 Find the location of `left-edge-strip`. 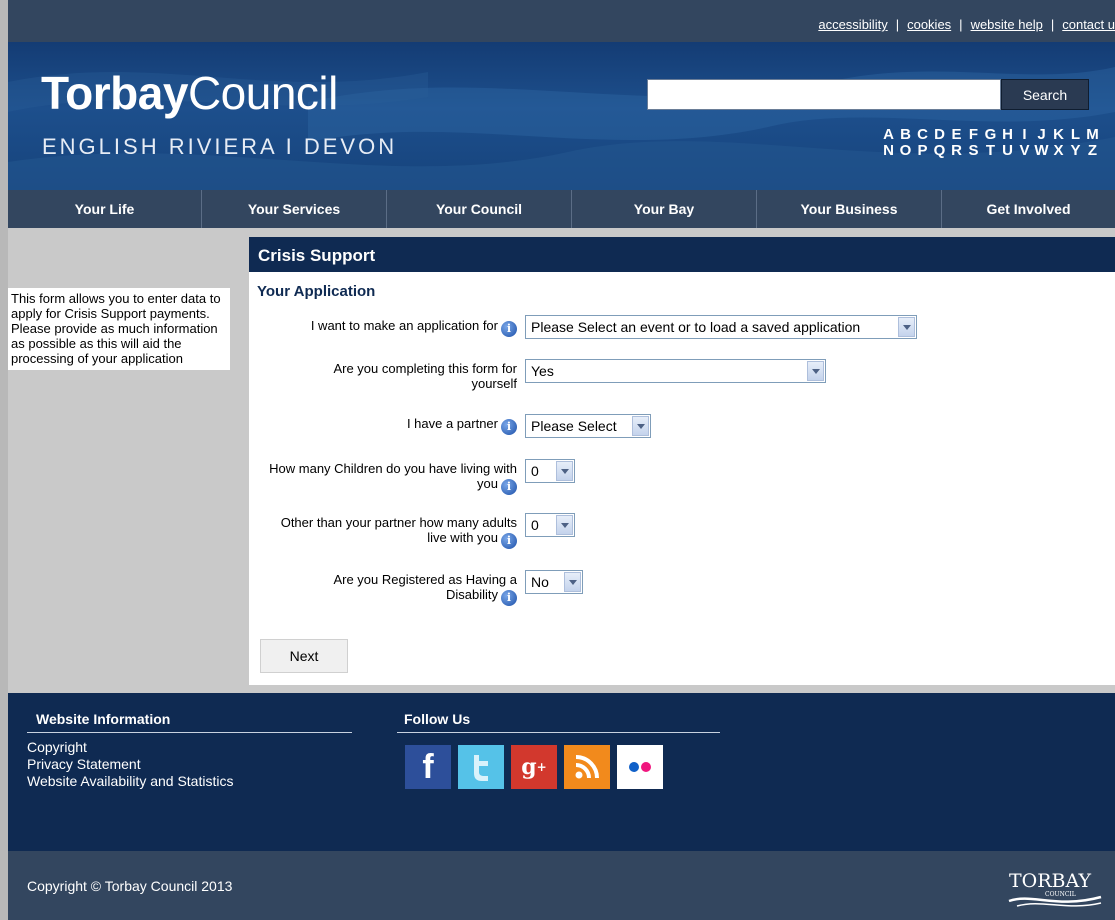

left-edge-strip is located at coordinates (4, 460).